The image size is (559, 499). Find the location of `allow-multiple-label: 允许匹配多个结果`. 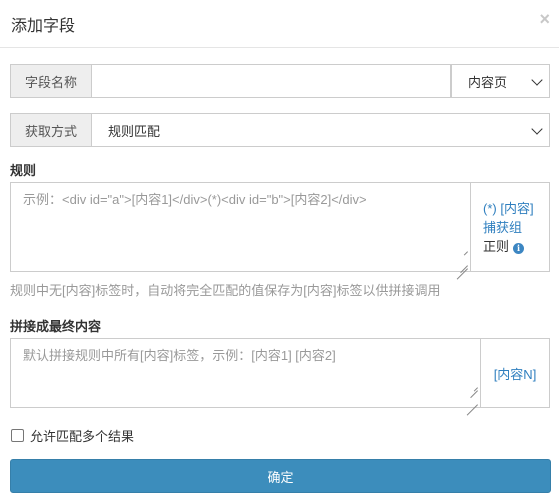

allow-multiple-label: 允许匹配多个结果 is located at coordinates (82, 435).